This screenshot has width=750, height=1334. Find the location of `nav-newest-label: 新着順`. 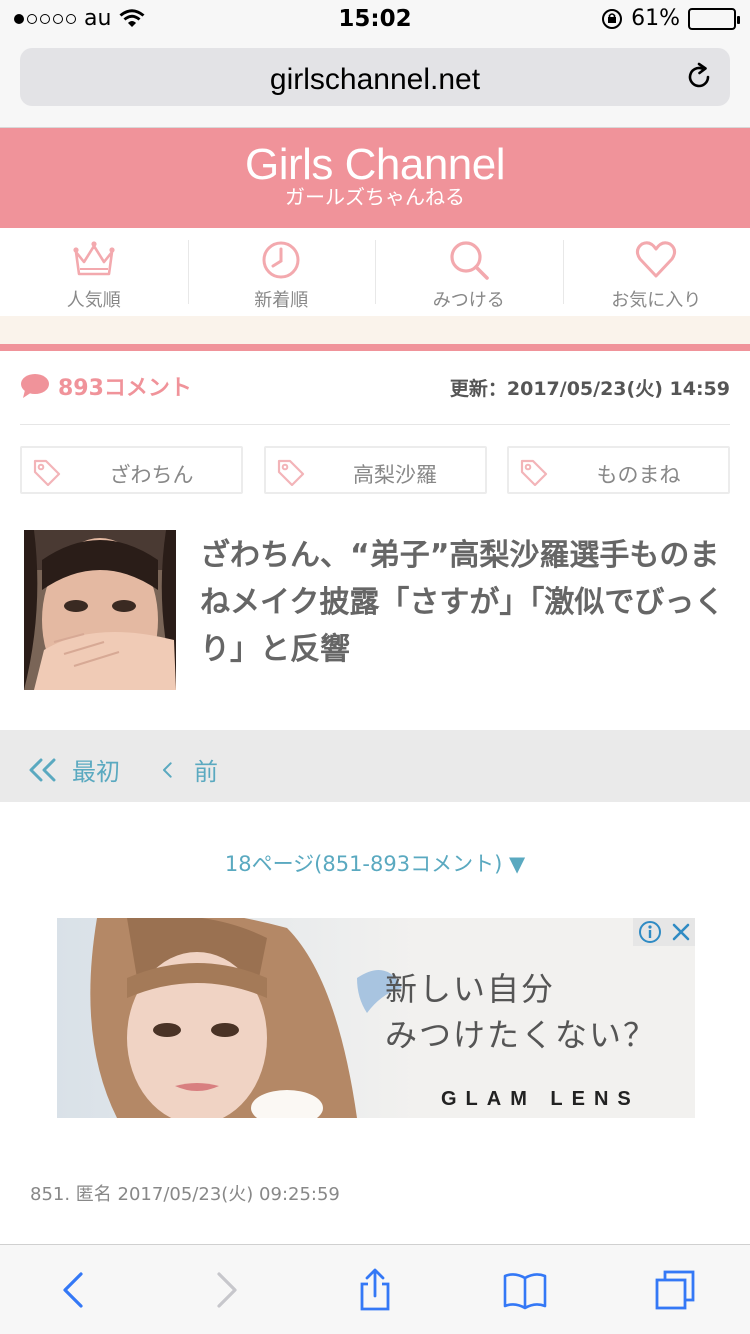

nav-newest-label: 新着順 is located at coordinates (281, 300).